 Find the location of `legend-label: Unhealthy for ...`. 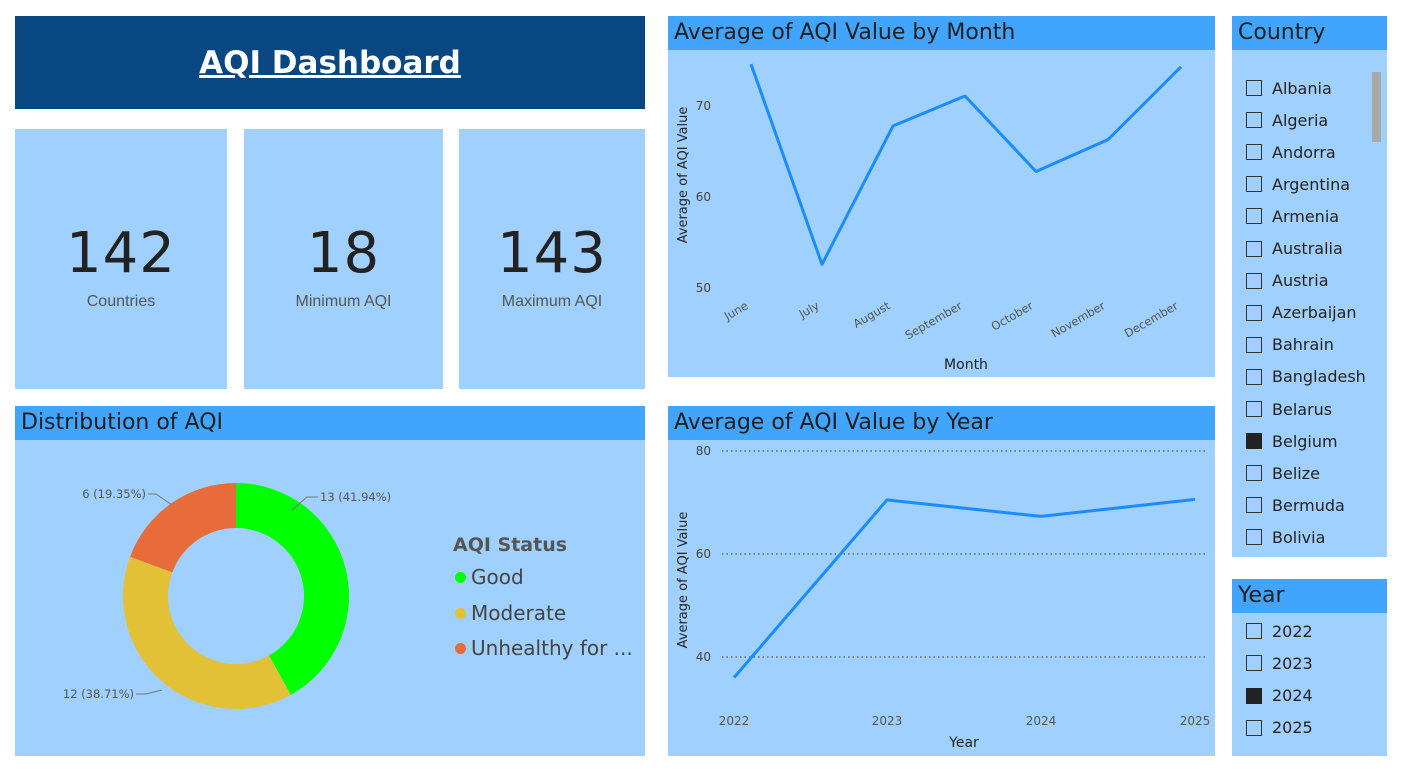

legend-label: Unhealthy for ... is located at coordinates (552, 648).